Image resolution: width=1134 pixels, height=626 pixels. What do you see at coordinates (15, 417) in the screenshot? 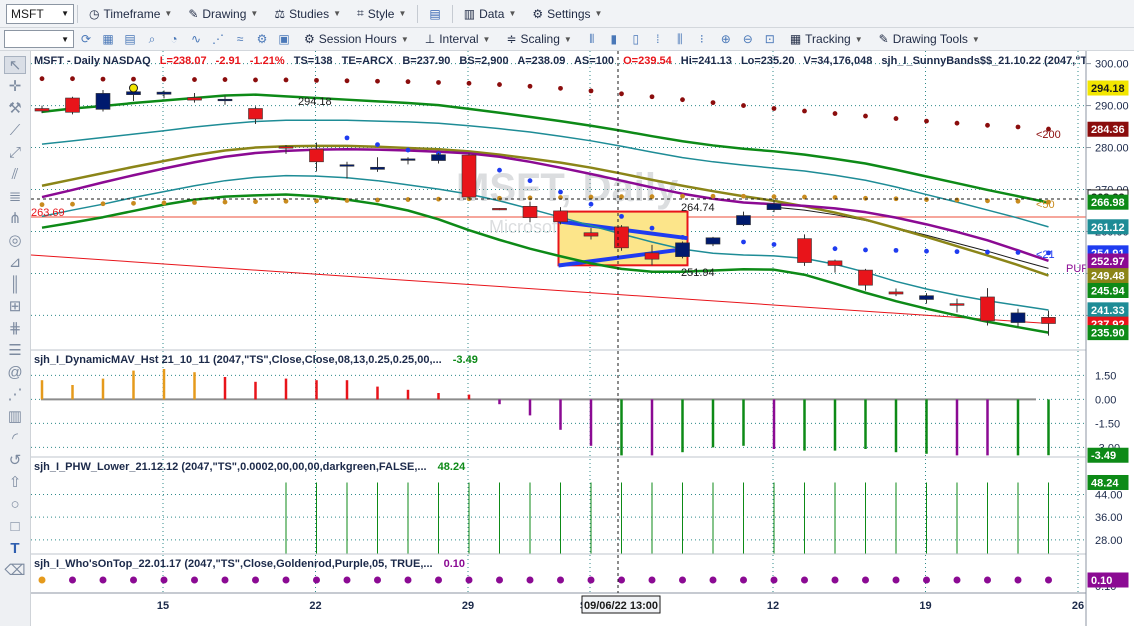
I see `time-tool-icon: ▥` at bounding box center [15, 417].